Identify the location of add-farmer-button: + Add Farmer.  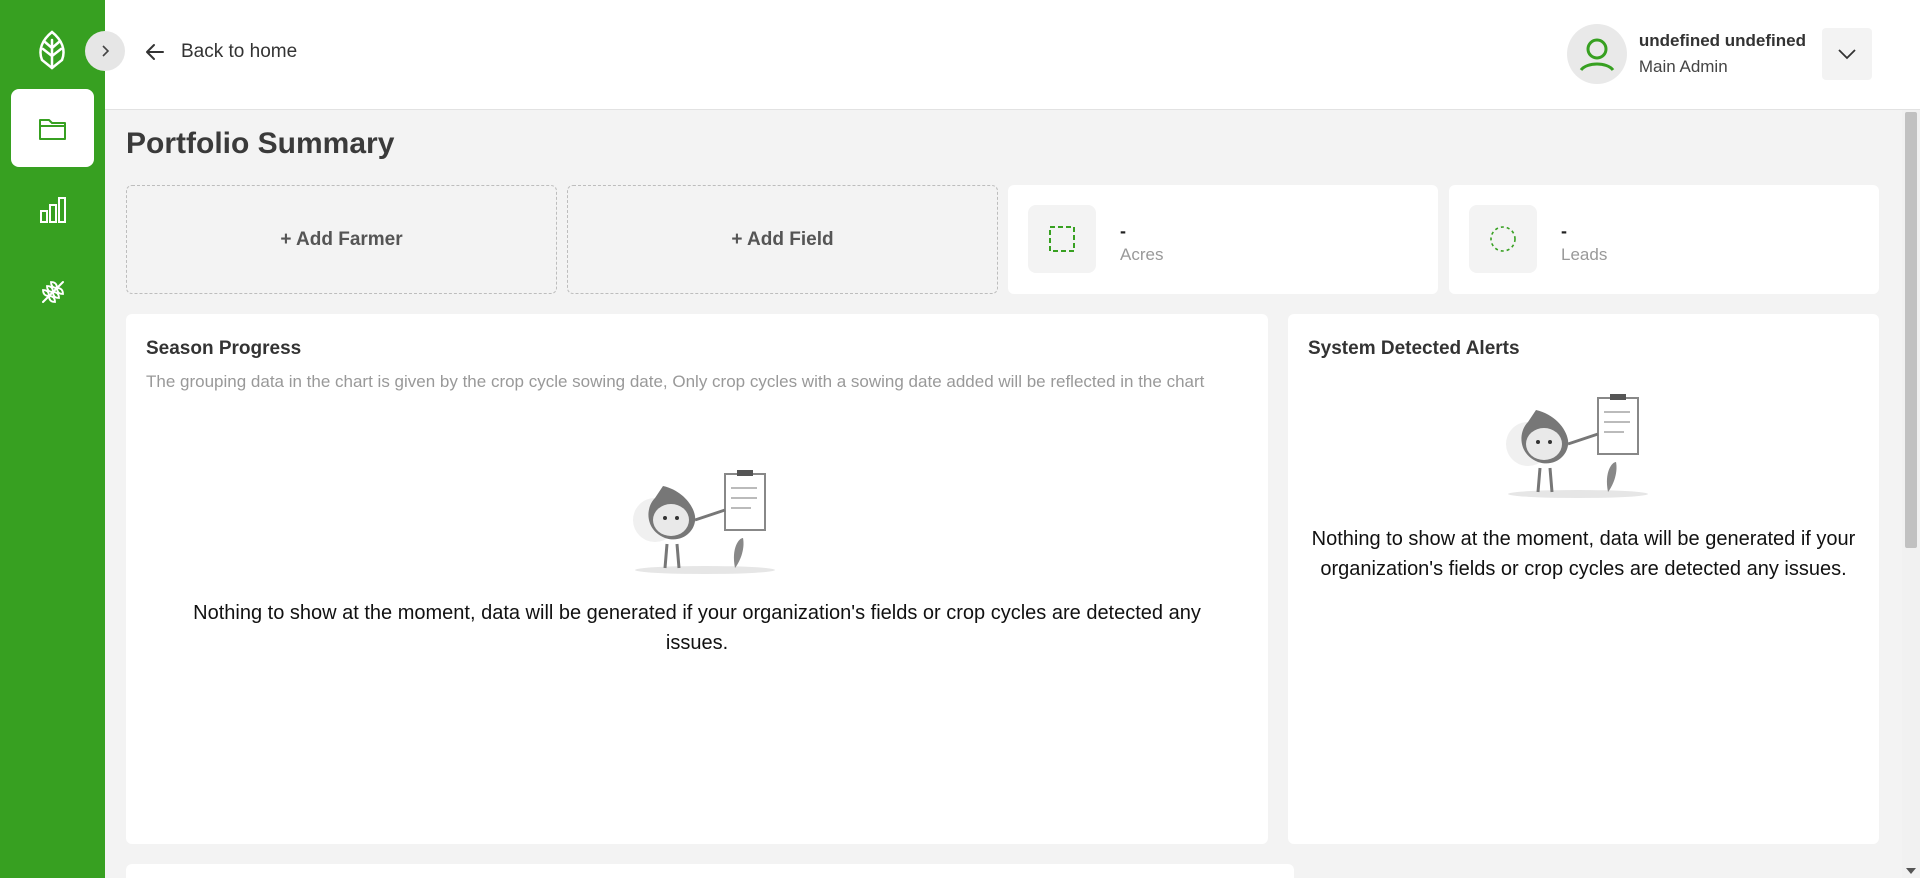
(341, 239).